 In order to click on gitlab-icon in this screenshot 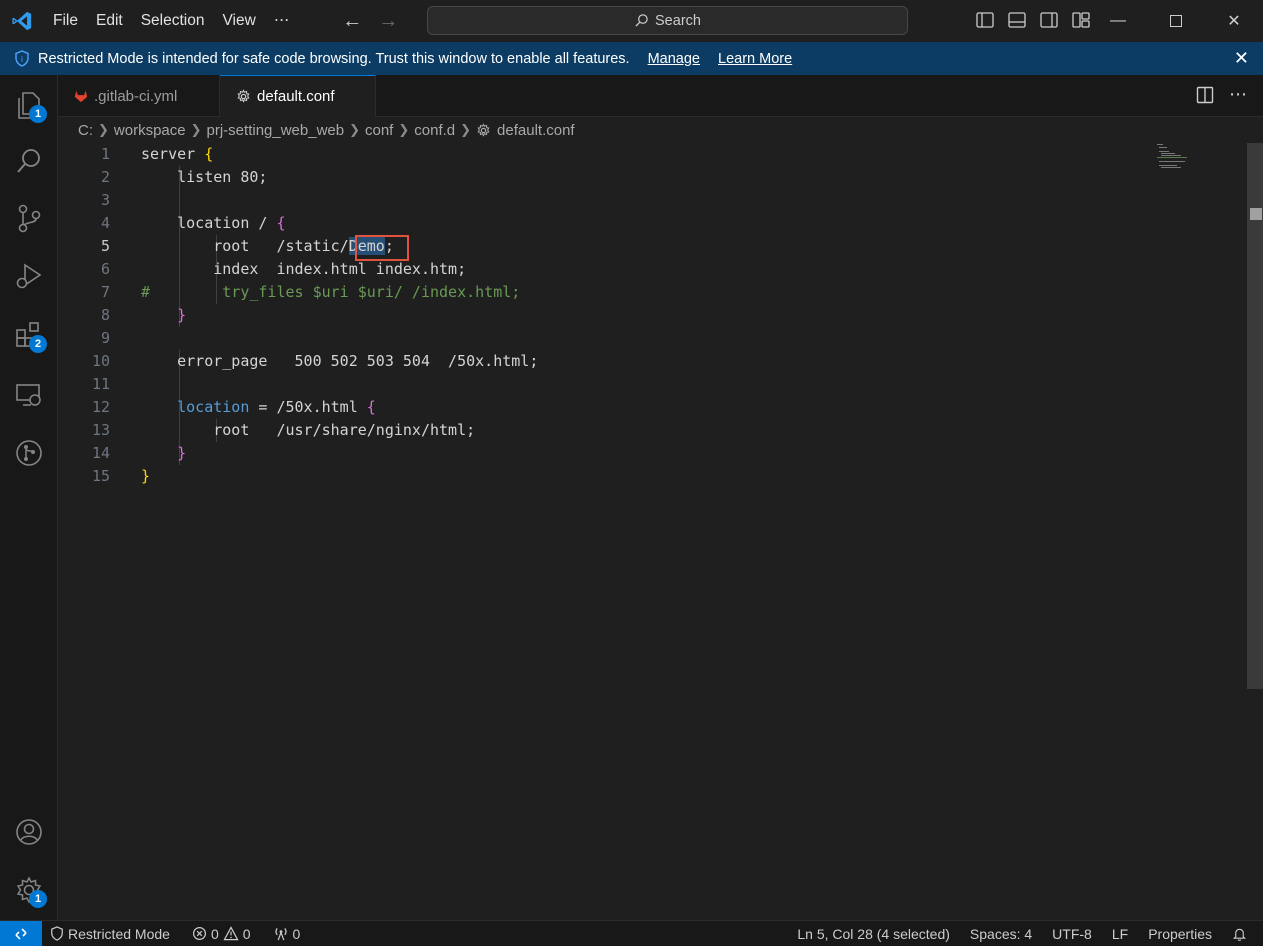, I will do `click(81, 96)`.